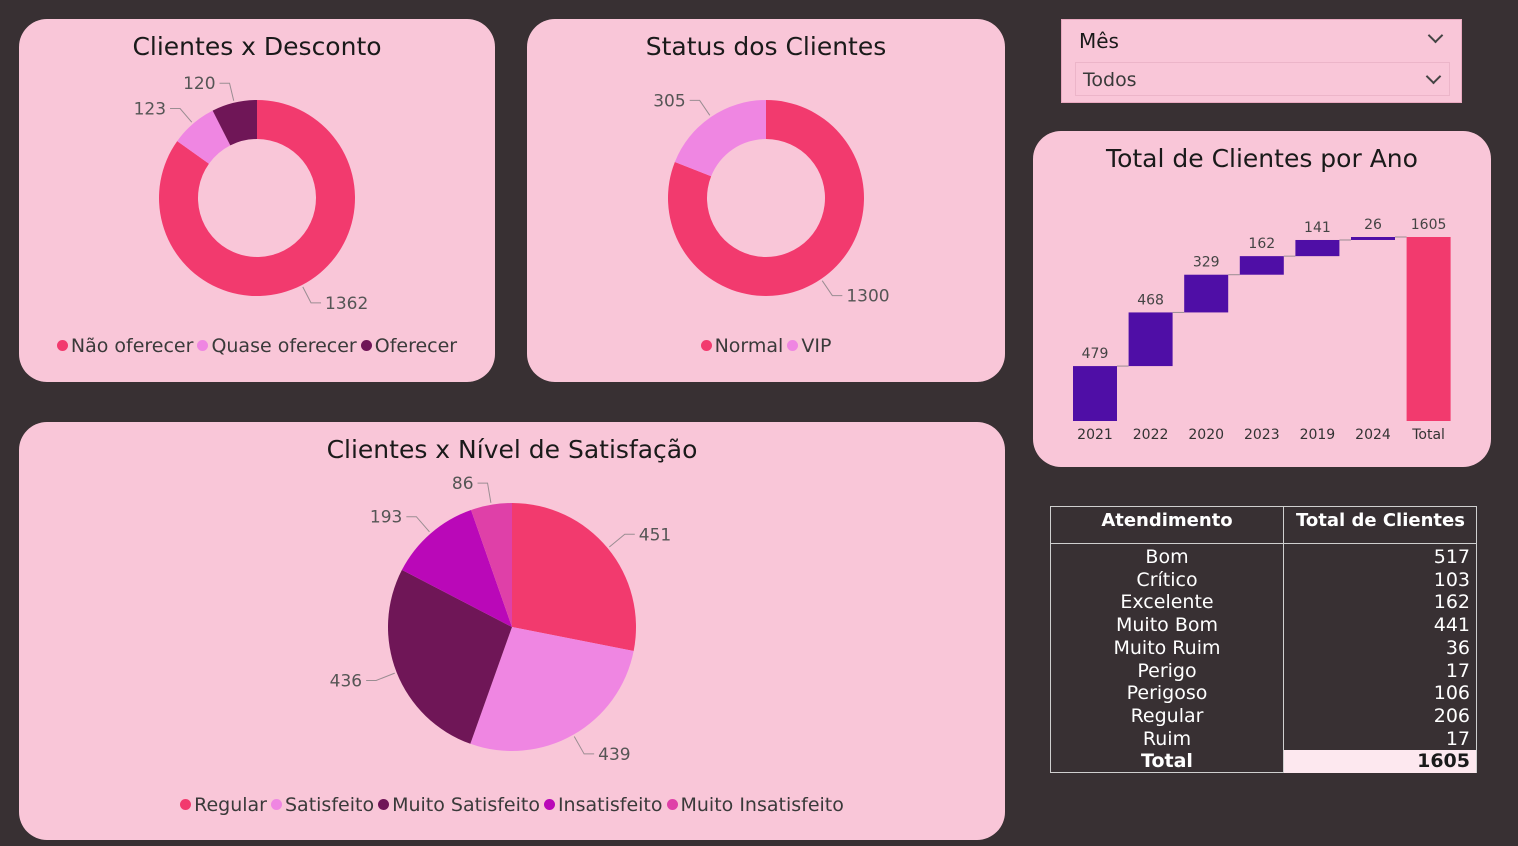 The height and width of the screenshot is (846, 1518). Describe the element at coordinates (1167, 579) in the screenshot. I see `table-cell-atendimento: Crítico` at that location.